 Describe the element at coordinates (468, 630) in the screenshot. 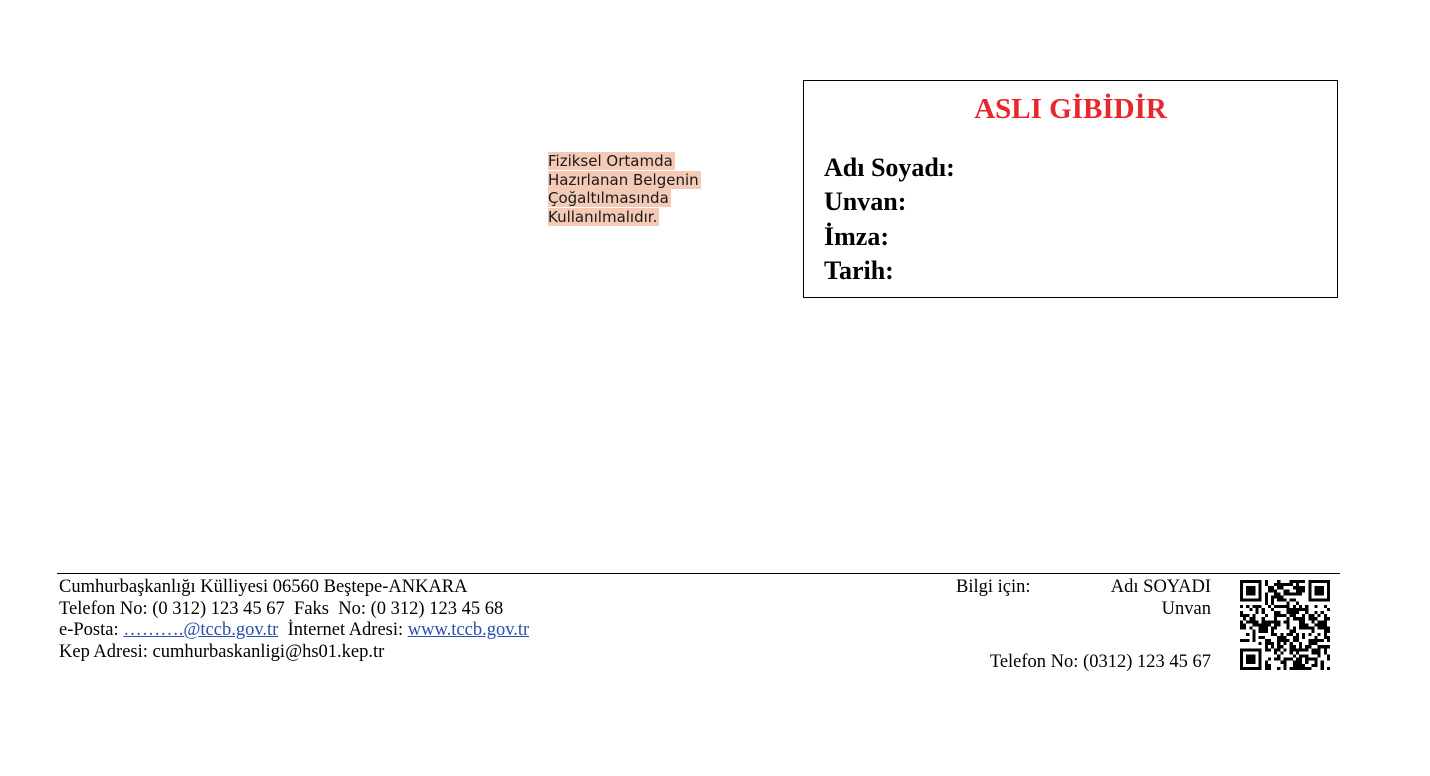

I see `web-link: www.tccb.gov.tr` at that location.